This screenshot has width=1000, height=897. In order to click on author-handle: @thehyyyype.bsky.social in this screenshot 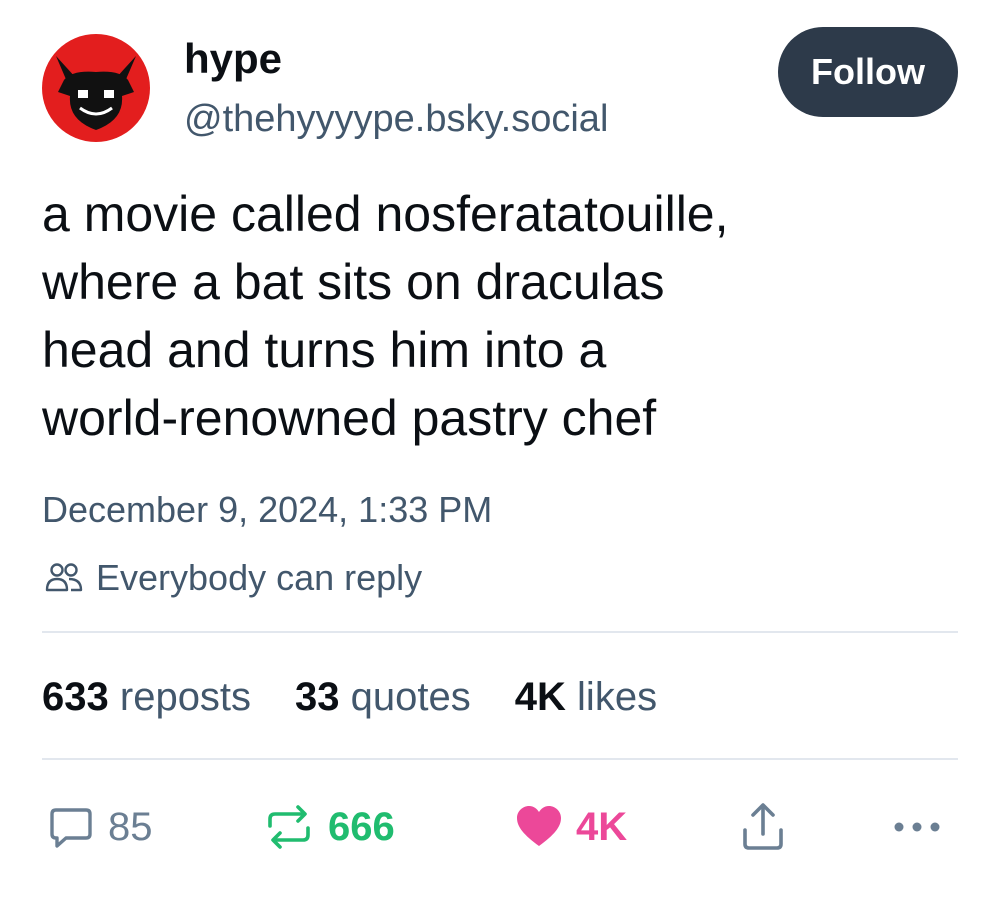, I will do `click(396, 119)`.